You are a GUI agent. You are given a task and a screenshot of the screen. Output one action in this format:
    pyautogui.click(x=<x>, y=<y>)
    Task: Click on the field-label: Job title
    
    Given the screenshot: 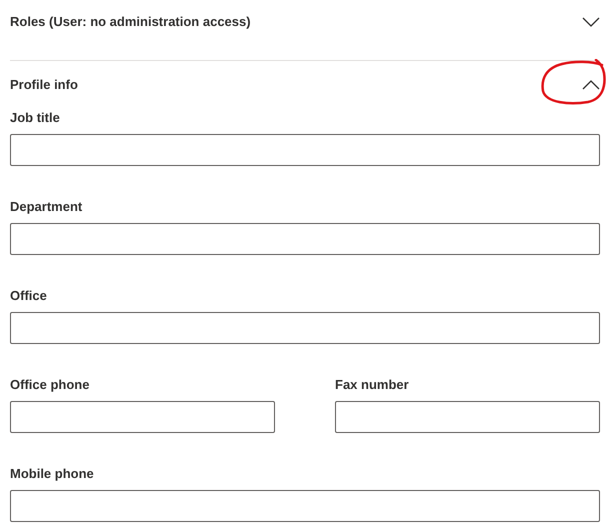 What is the action you would take?
    pyautogui.click(x=35, y=118)
    